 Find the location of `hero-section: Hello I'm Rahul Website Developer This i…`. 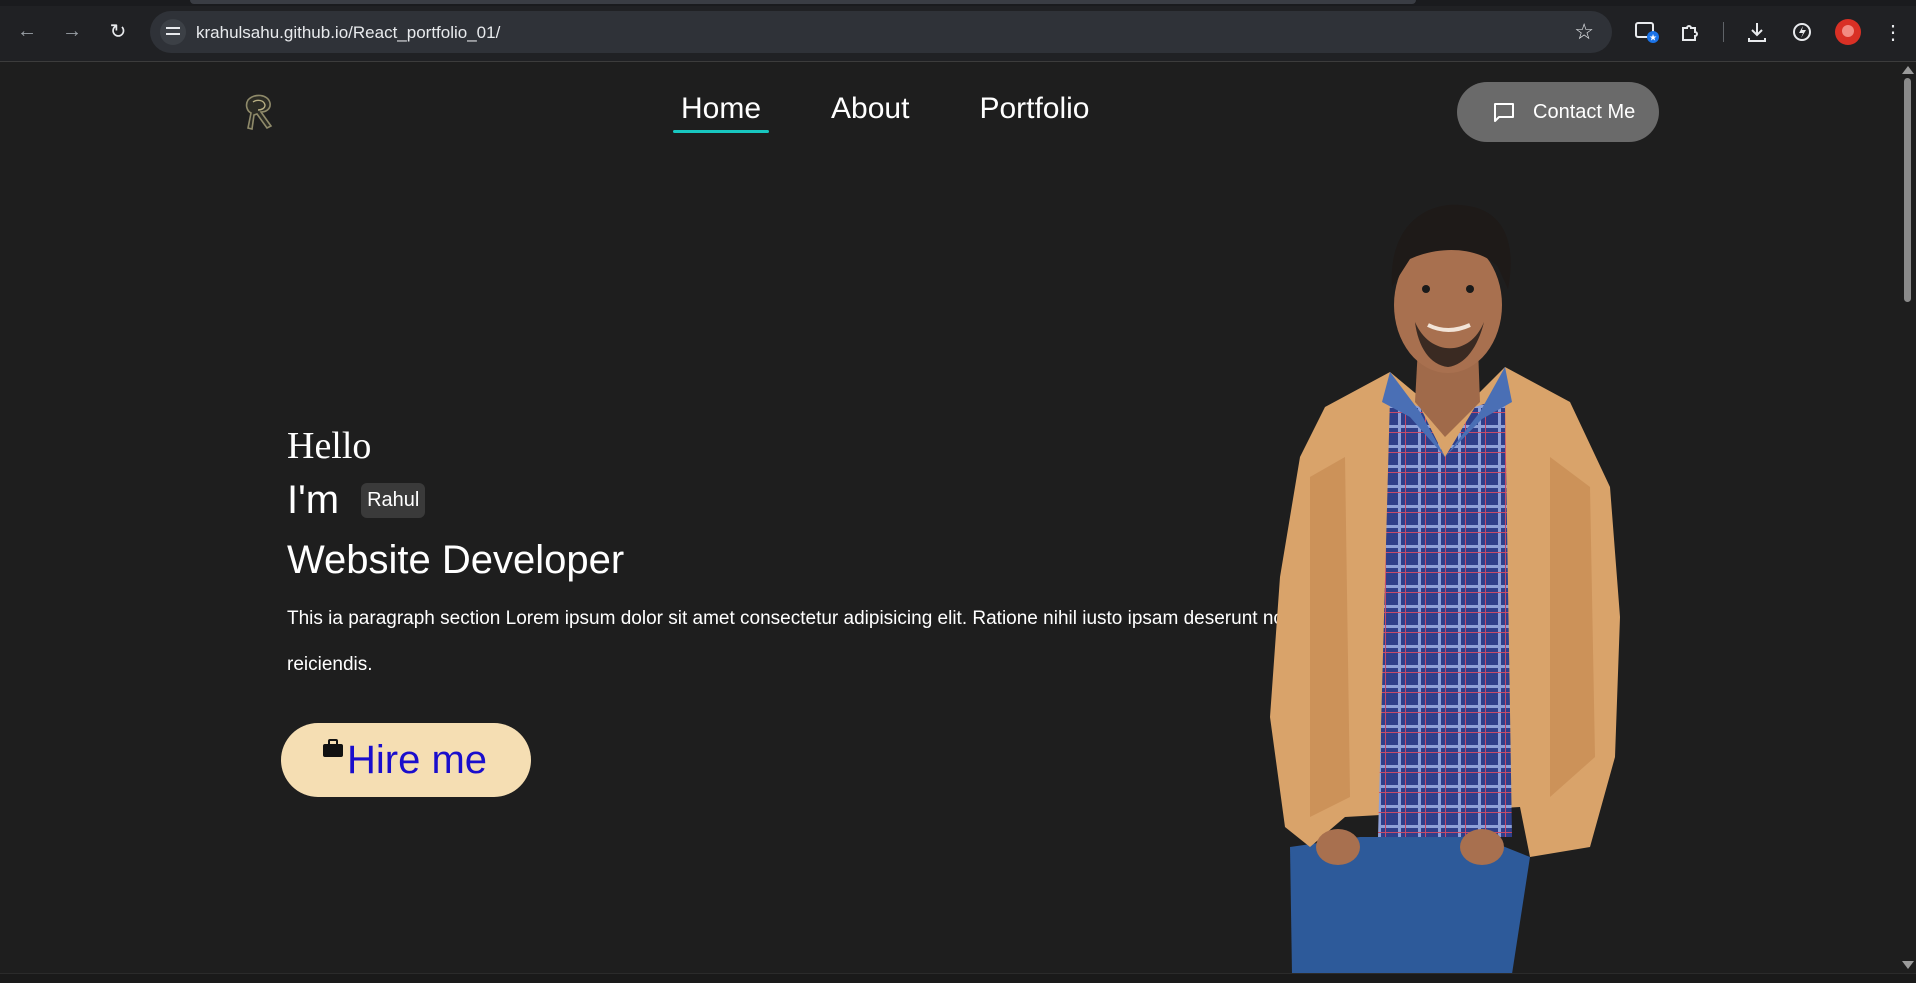

hero-section: Hello I'm Rahul Website Developer This i… is located at coordinates (809, 549).